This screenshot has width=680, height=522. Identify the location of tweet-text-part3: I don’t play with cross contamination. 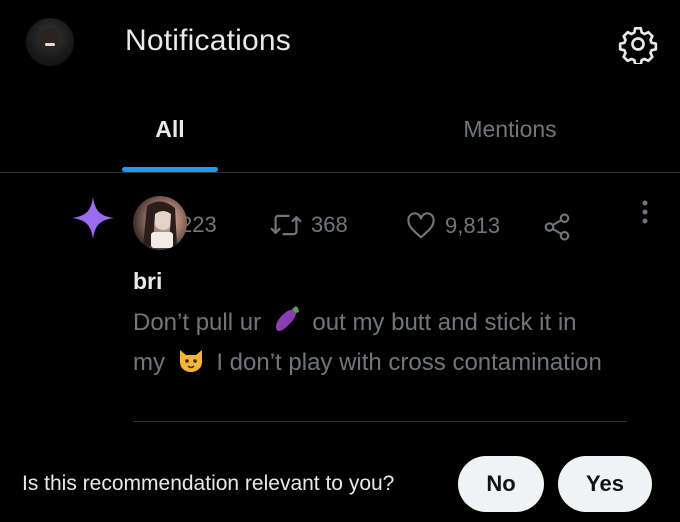
(409, 362).